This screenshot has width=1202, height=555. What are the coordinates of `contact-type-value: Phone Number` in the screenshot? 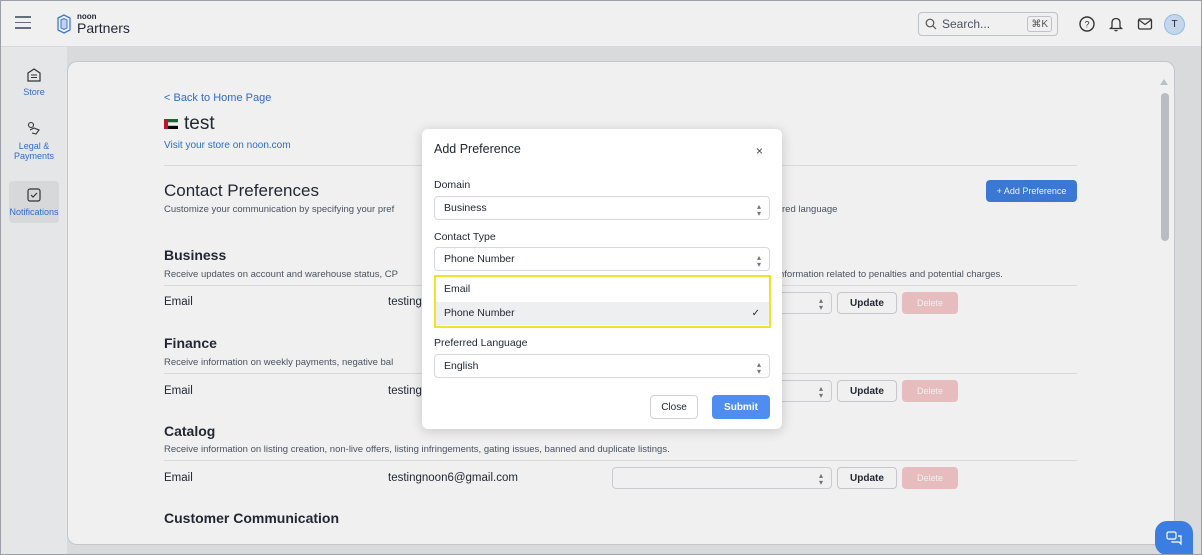 It's located at (479, 259).